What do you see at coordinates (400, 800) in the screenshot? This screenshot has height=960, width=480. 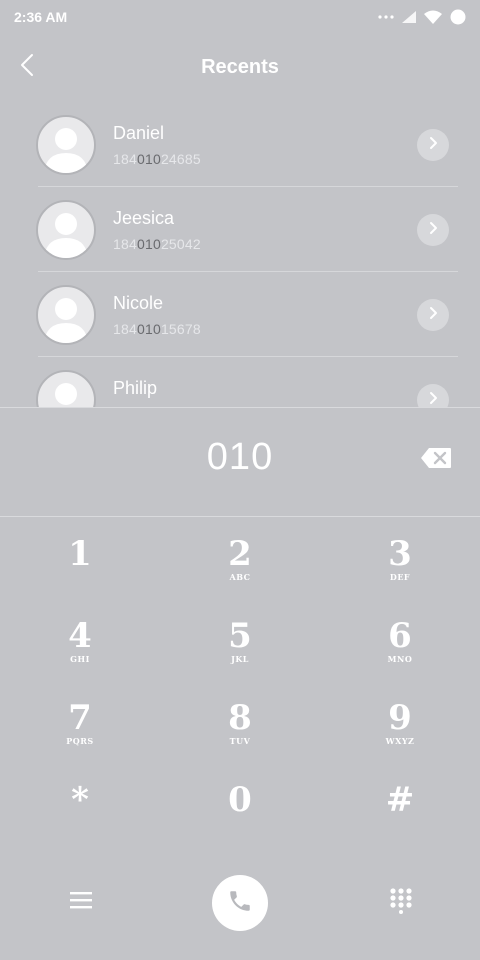 I see `key-digit: #` at bounding box center [400, 800].